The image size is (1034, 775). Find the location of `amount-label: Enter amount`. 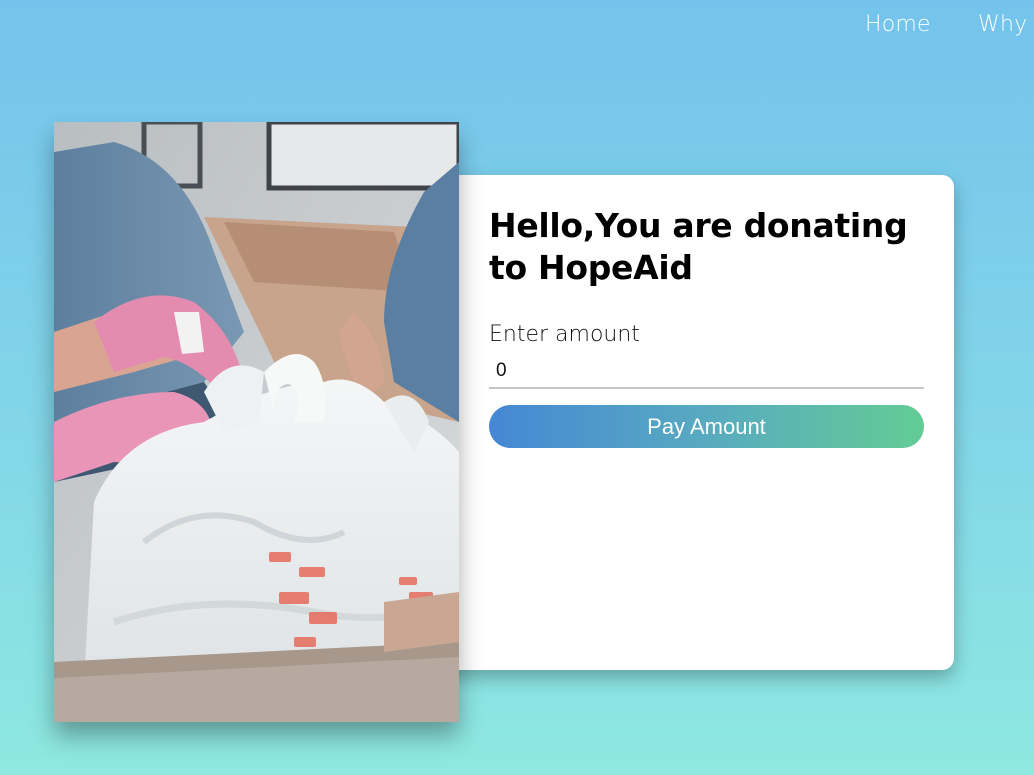

amount-label: Enter amount is located at coordinates (564, 334).